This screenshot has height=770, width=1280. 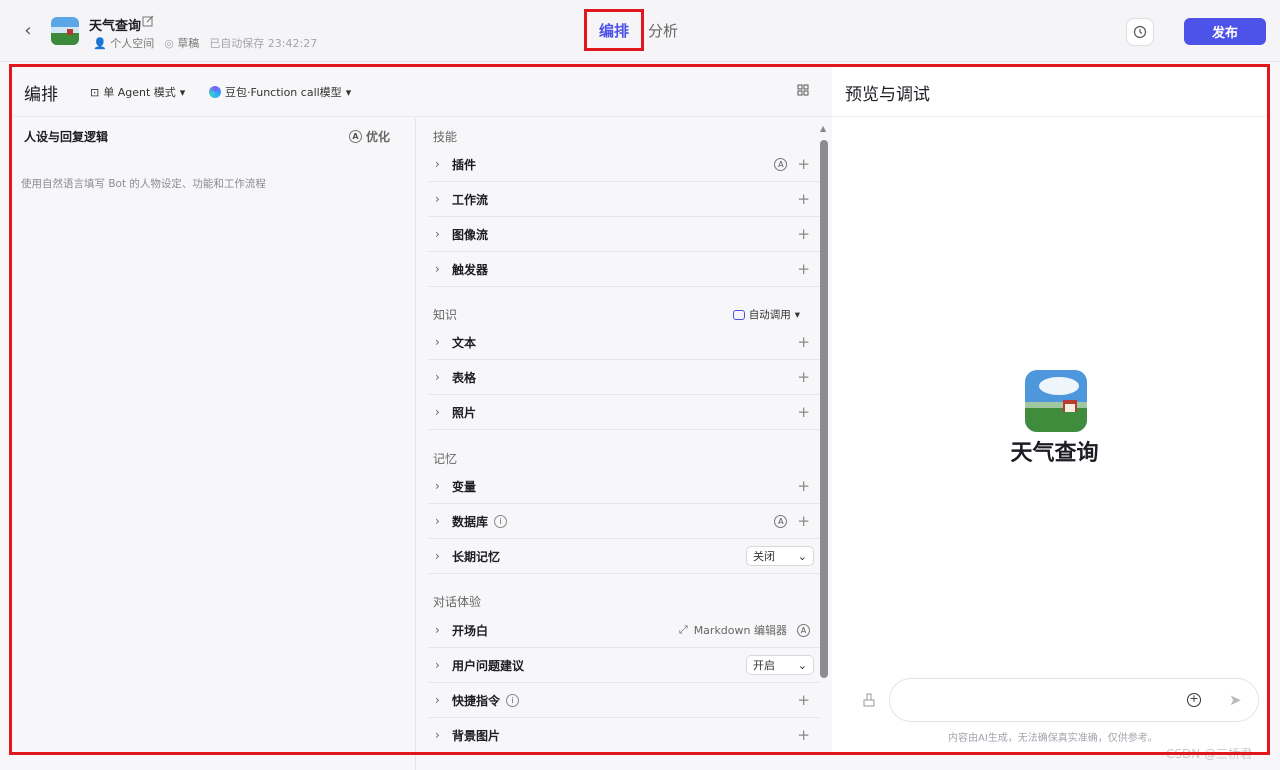 I want to click on status-info: ◎ 草稿, so click(x=182, y=43).